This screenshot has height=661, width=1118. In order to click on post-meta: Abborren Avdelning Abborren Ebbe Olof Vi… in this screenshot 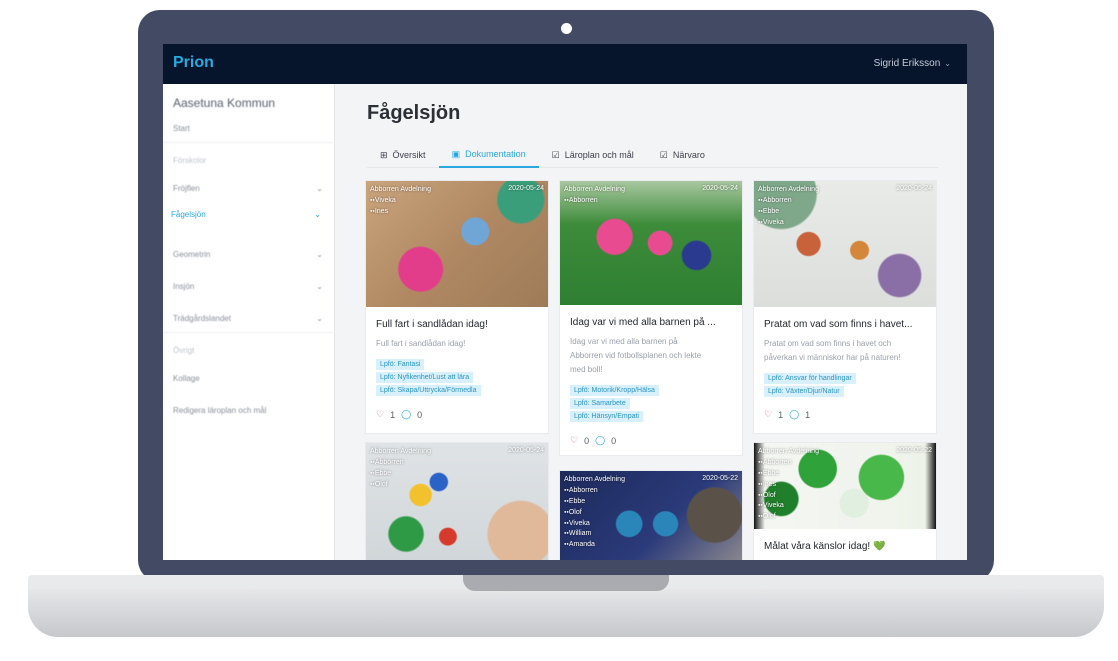, I will do `click(594, 512)`.